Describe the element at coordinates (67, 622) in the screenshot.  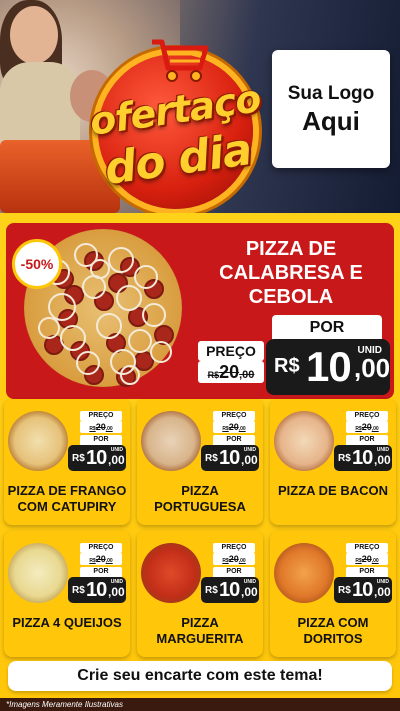
I see `product-name: PIZZA 4 QUEIJOS` at that location.